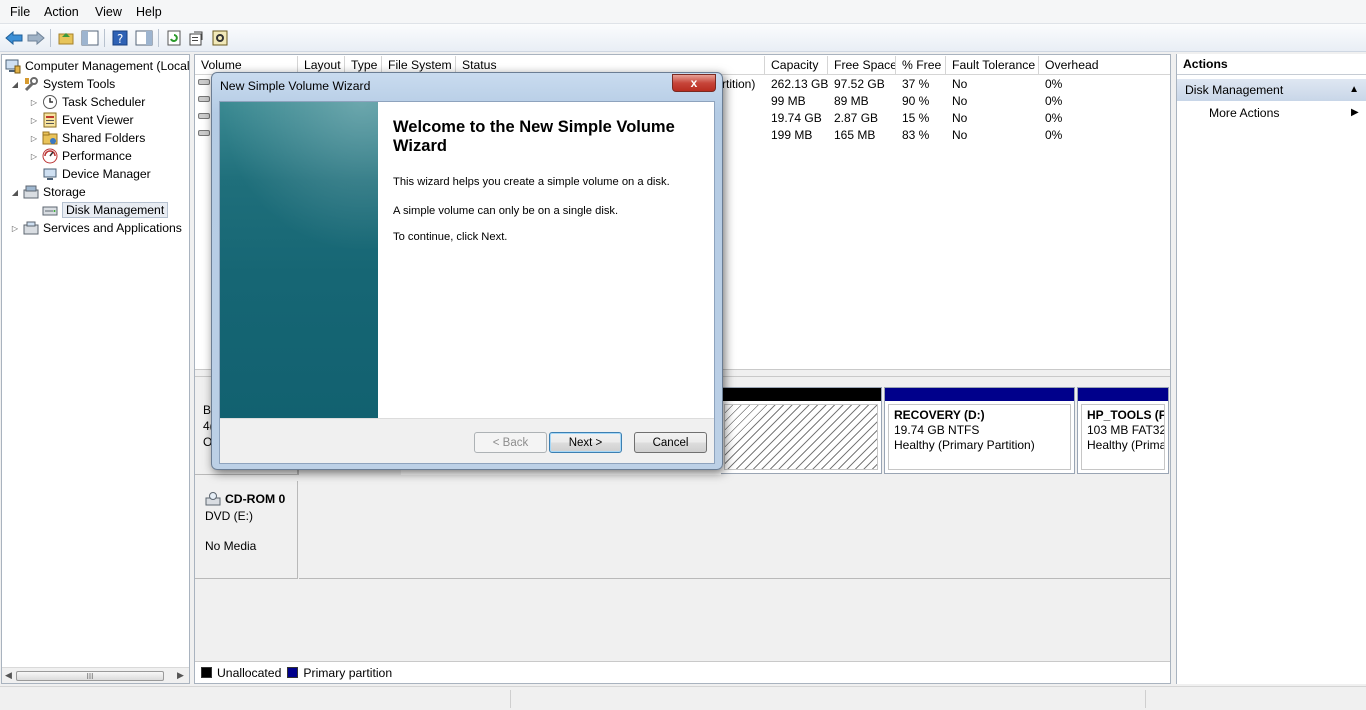 This screenshot has width=1366, height=710. I want to click on table-cell-pct: 37 %, so click(916, 84).